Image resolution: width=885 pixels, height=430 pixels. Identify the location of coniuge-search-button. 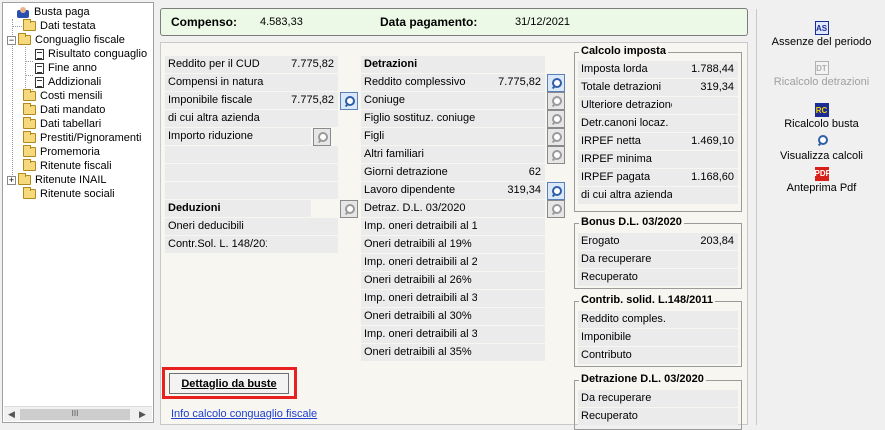
(556, 101).